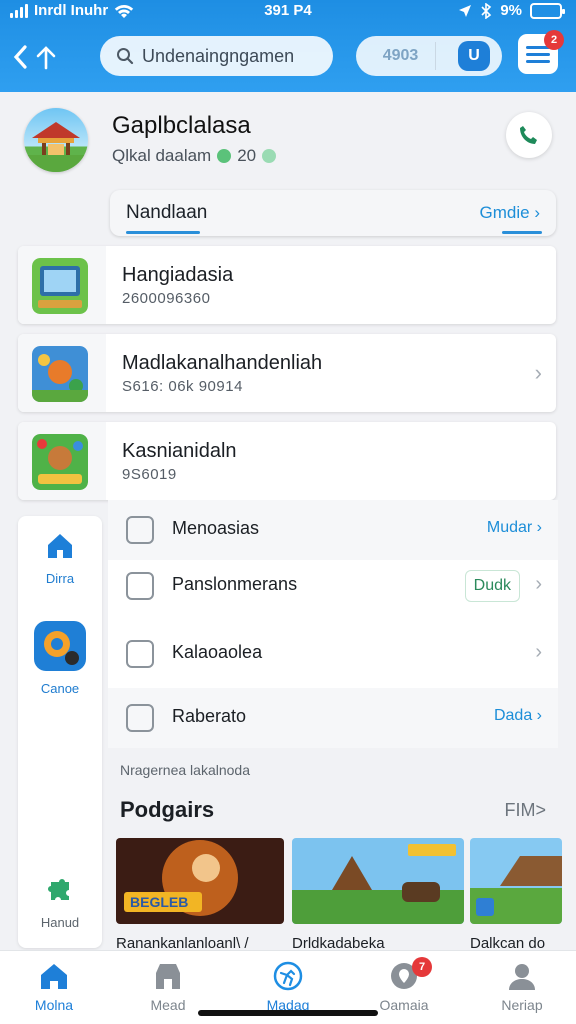  What do you see at coordinates (149, 474) in the screenshot?
I see `game-meta: 9S6019` at bounding box center [149, 474].